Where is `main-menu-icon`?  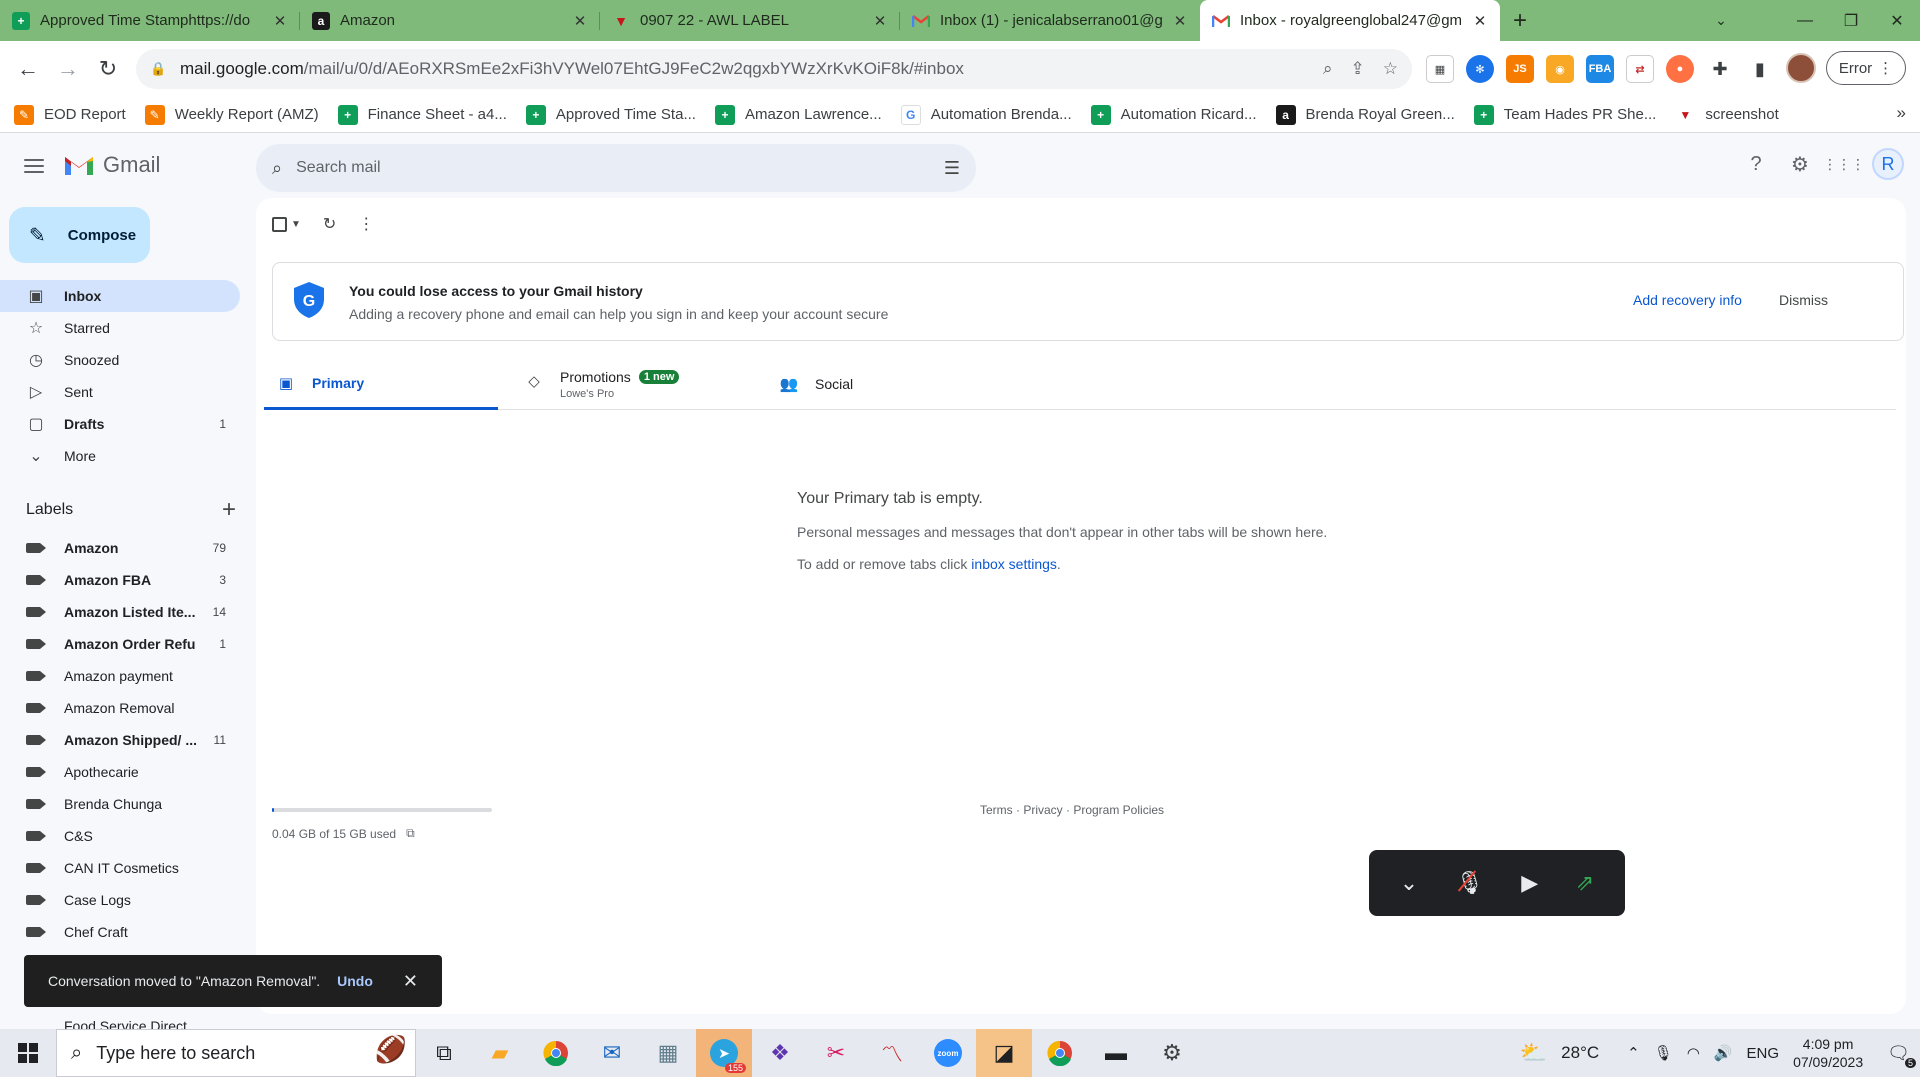 main-menu-icon is located at coordinates (34, 166).